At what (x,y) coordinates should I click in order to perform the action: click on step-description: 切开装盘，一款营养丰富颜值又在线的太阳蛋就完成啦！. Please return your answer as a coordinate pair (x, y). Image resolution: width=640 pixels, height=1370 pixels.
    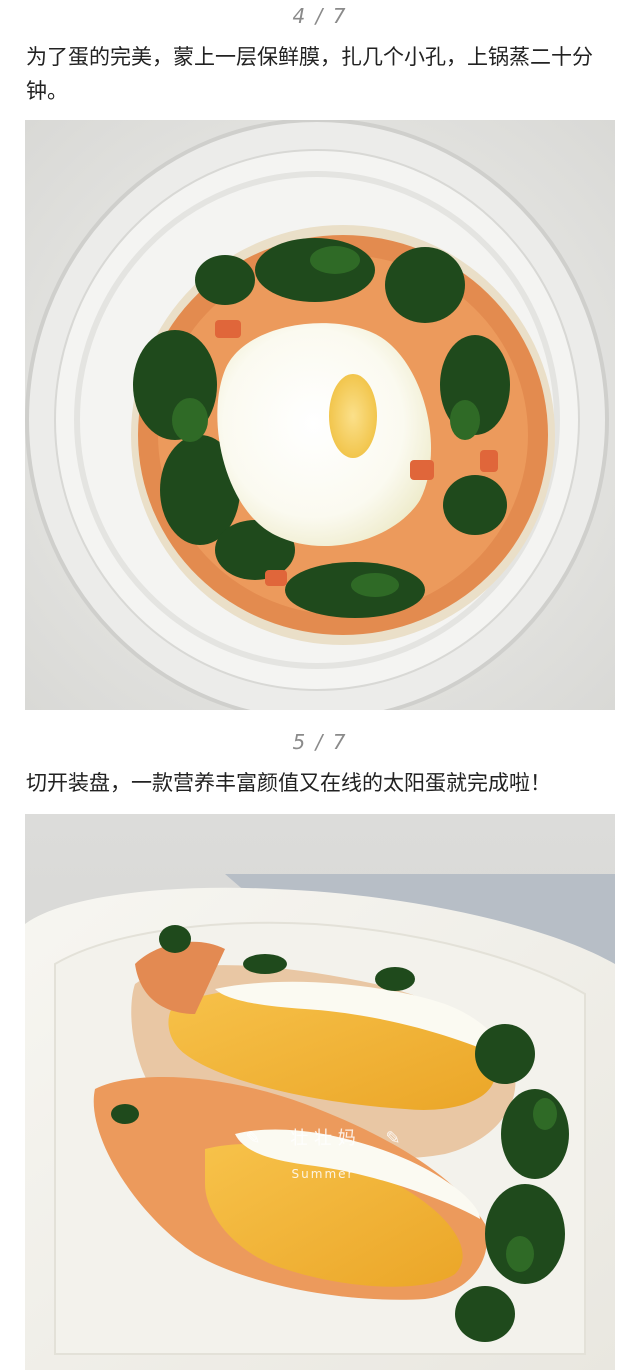
    Looking at the image, I should click on (288, 783).